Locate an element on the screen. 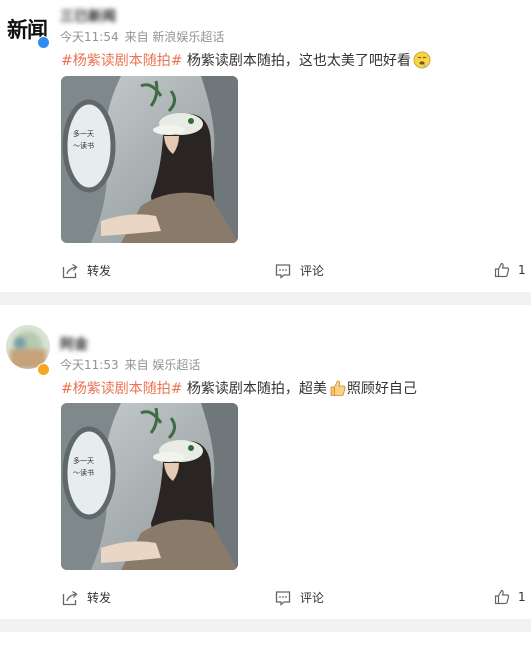  post-meta: 今天11:53 来自 娱乐超话 is located at coordinates (133, 364).